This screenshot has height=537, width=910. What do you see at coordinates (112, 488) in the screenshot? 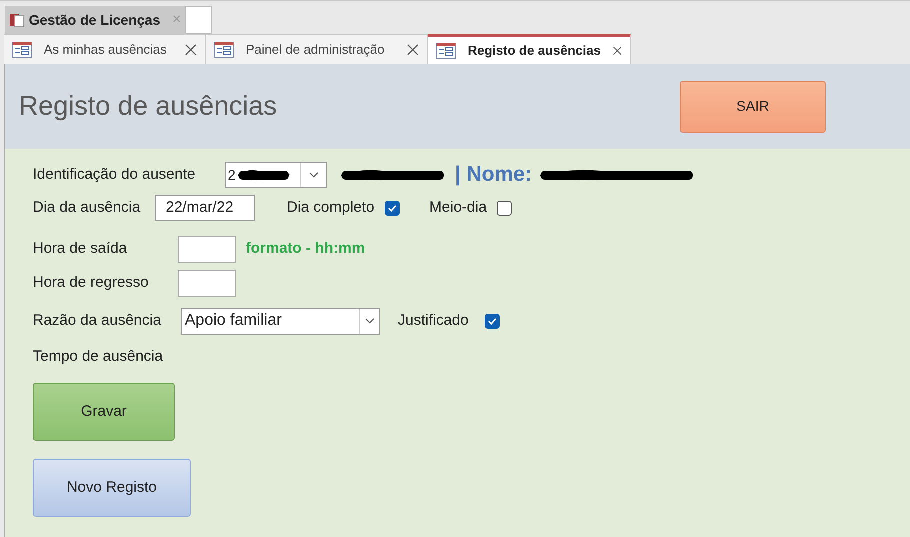
I see `new-record-button: Novo Registo` at bounding box center [112, 488].